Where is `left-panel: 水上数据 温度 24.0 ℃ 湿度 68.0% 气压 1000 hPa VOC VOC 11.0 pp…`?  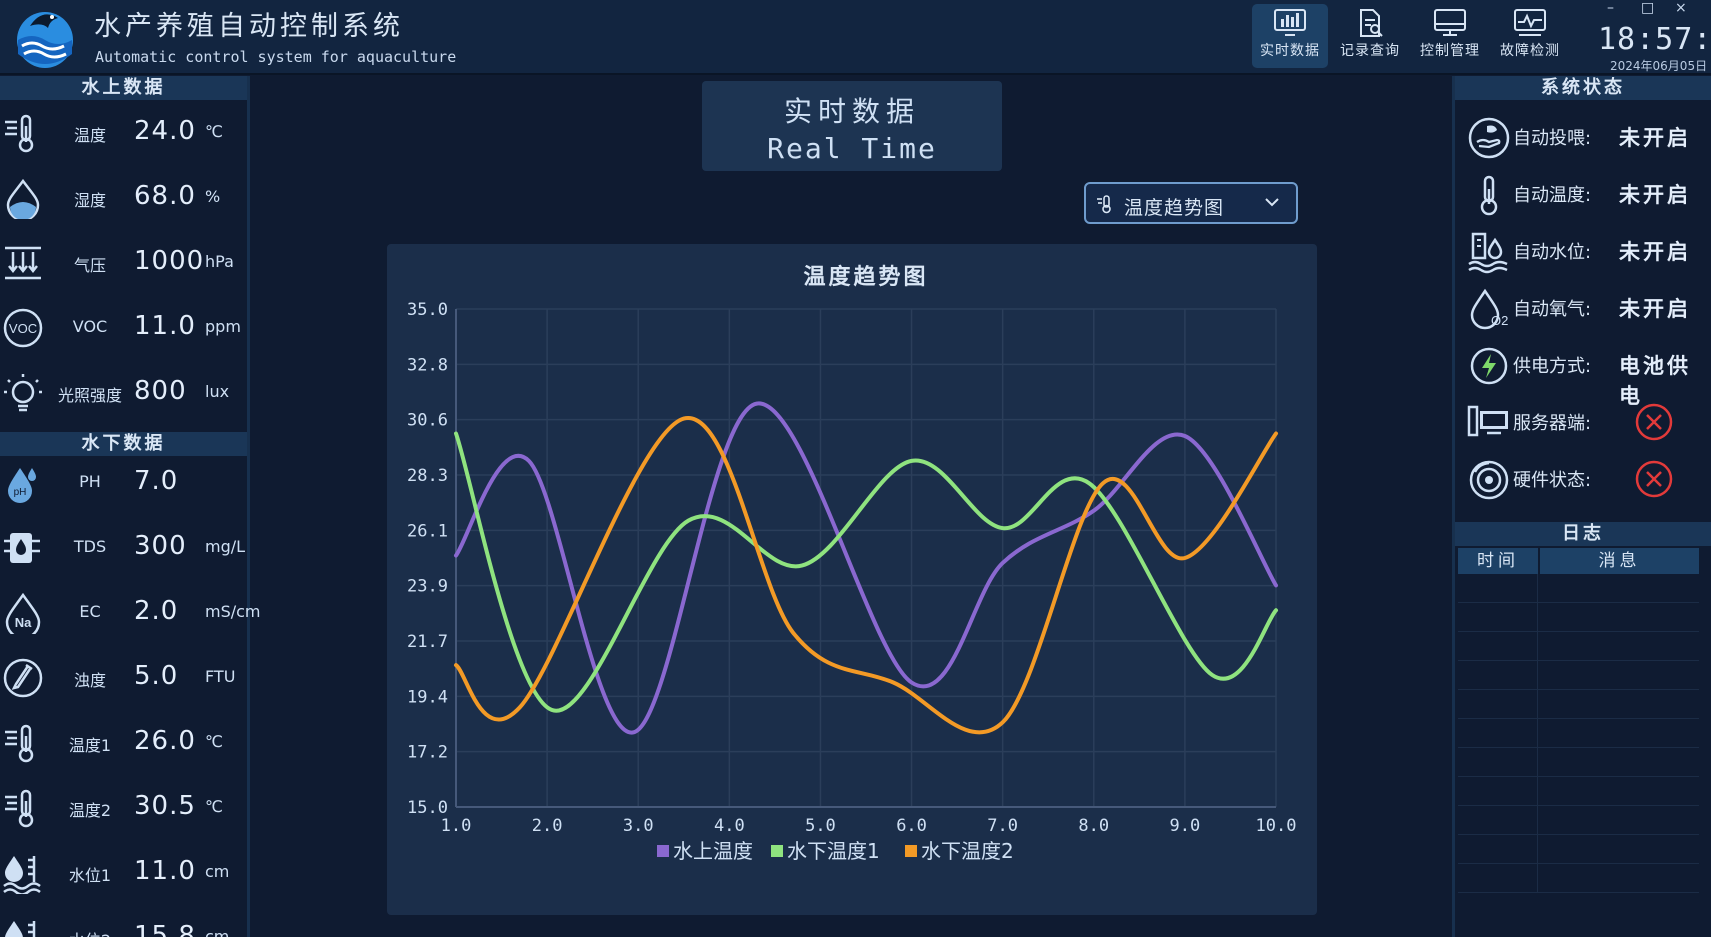
left-panel: 水上数据 温度 24.0 ℃ 湿度 68.0% 气压 1000 hPa VOC VOC 11.0 pp… is located at coordinates (130, 506).